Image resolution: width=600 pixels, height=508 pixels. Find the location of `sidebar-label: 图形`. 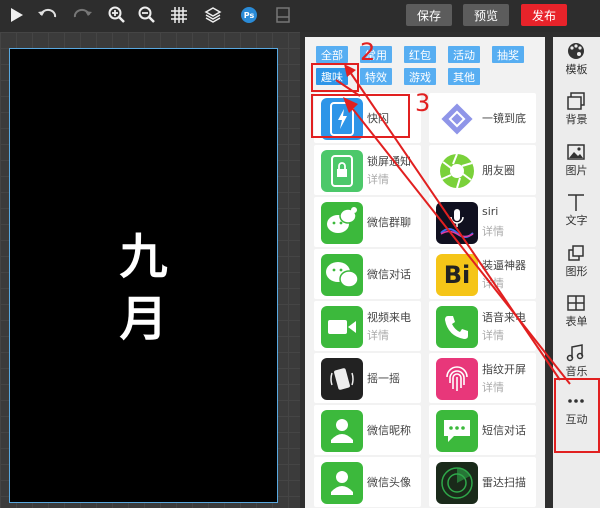

sidebar-label: 图形 is located at coordinates (576, 271).